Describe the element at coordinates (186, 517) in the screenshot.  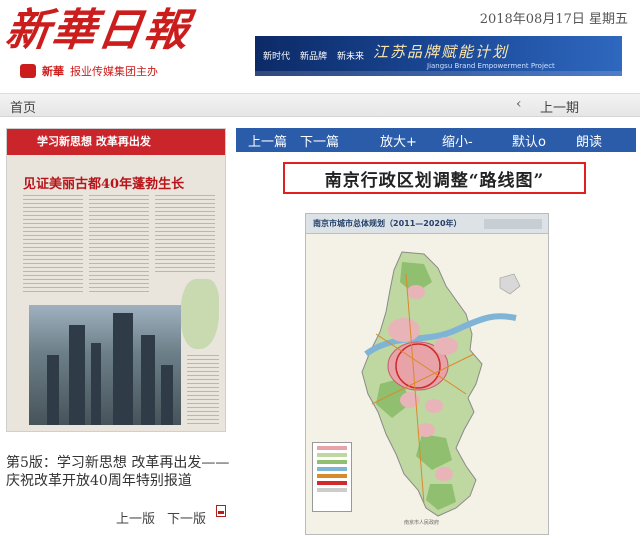
I see `next-page-link: 下一版` at that location.